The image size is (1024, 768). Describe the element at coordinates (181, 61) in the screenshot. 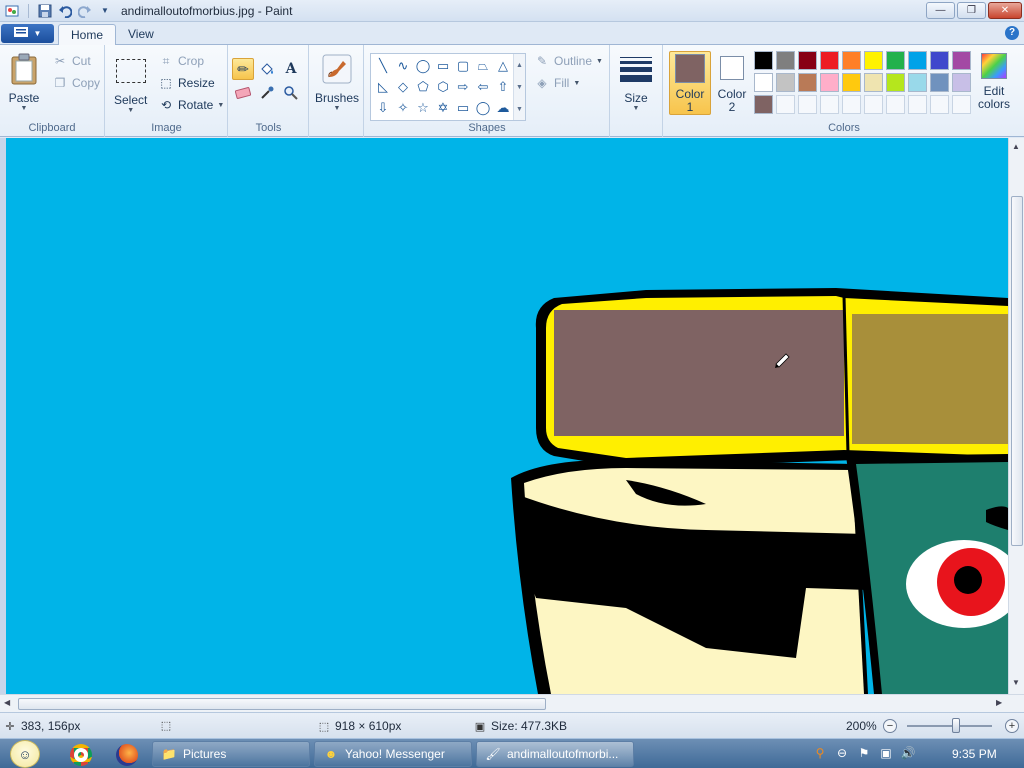

I see `crop-button: ⌗ Crop` at that location.